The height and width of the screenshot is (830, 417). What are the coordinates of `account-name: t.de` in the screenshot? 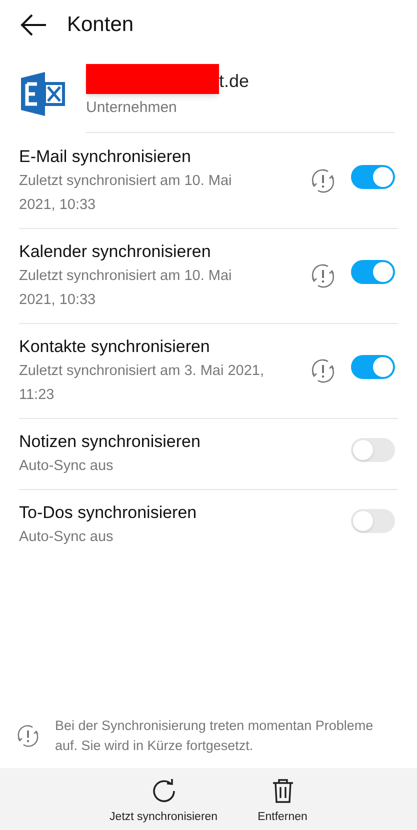 It's located at (234, 81).